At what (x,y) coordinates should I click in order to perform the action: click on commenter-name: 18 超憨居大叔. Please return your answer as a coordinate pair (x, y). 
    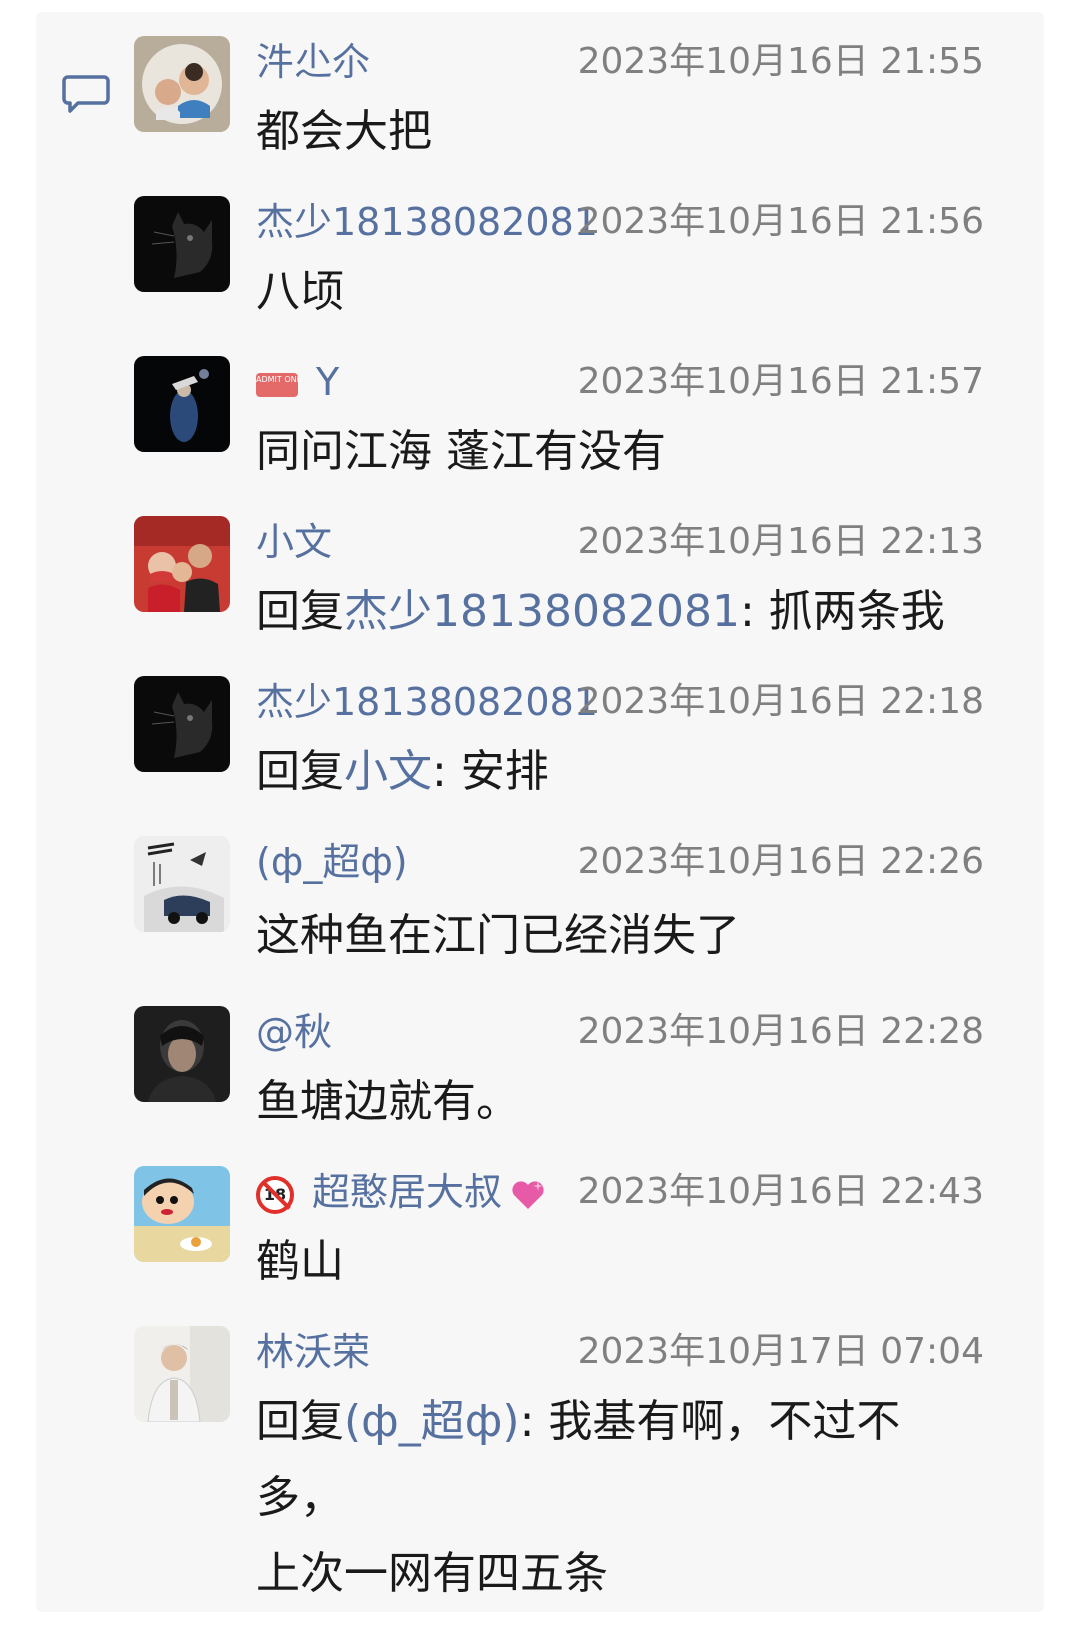
    Looking at the image, I should click on (402, 1192).